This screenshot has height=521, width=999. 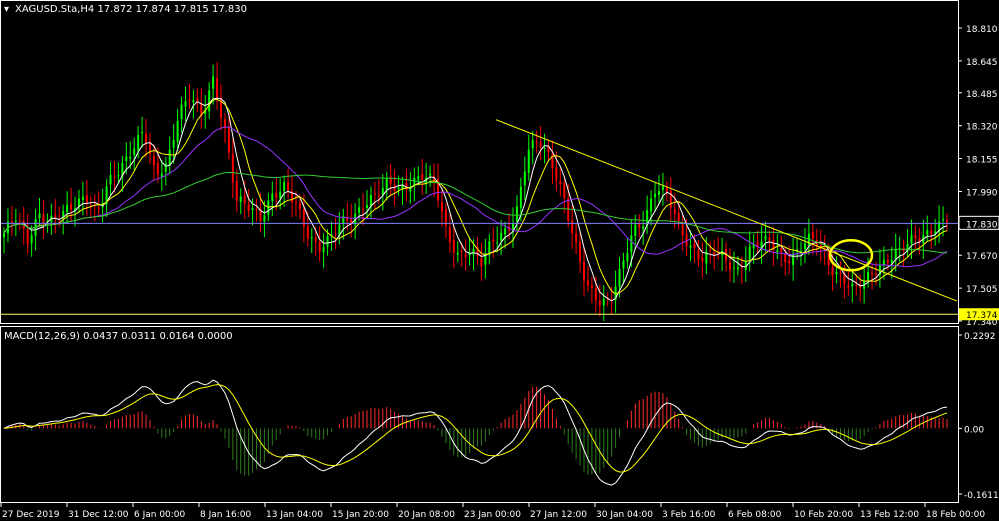 I want to click on price-tick-label: 18.485, so click(x=982, y=95).